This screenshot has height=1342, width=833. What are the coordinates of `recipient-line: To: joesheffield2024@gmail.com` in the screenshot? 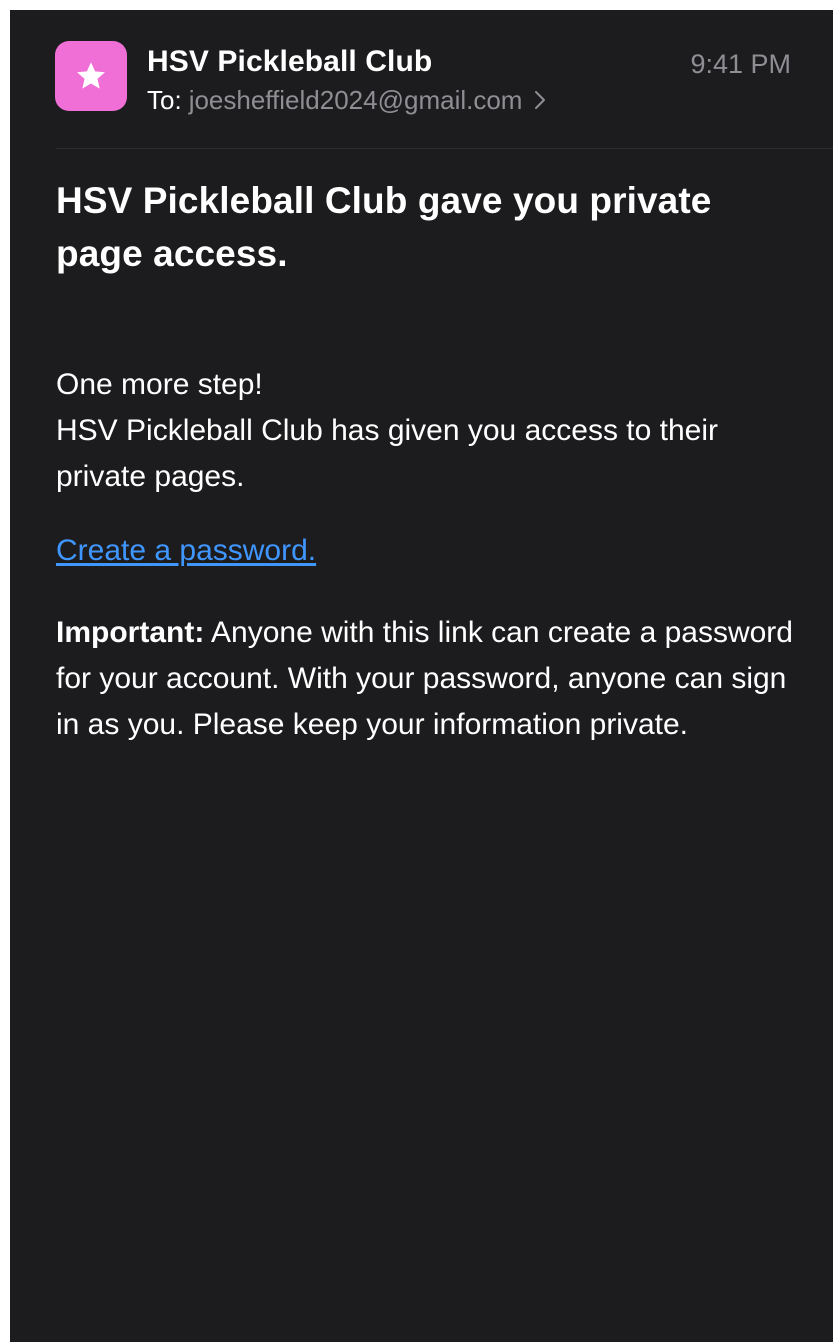 It's located at (346, 100).